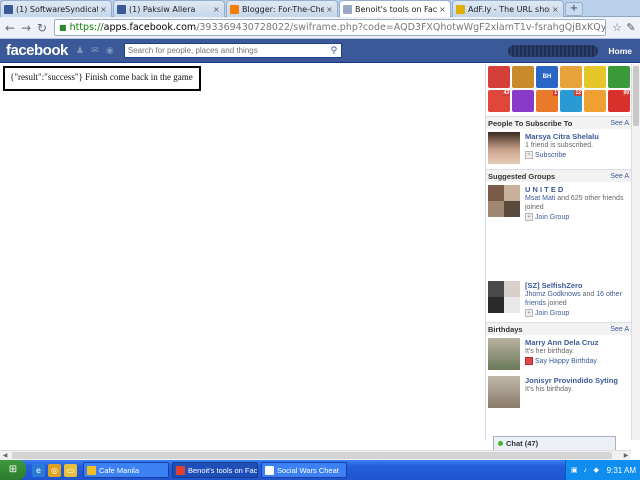 The width and height of the screenshot is (640, 480). I want to click on game-app-icon: 43, so click(499, 101).